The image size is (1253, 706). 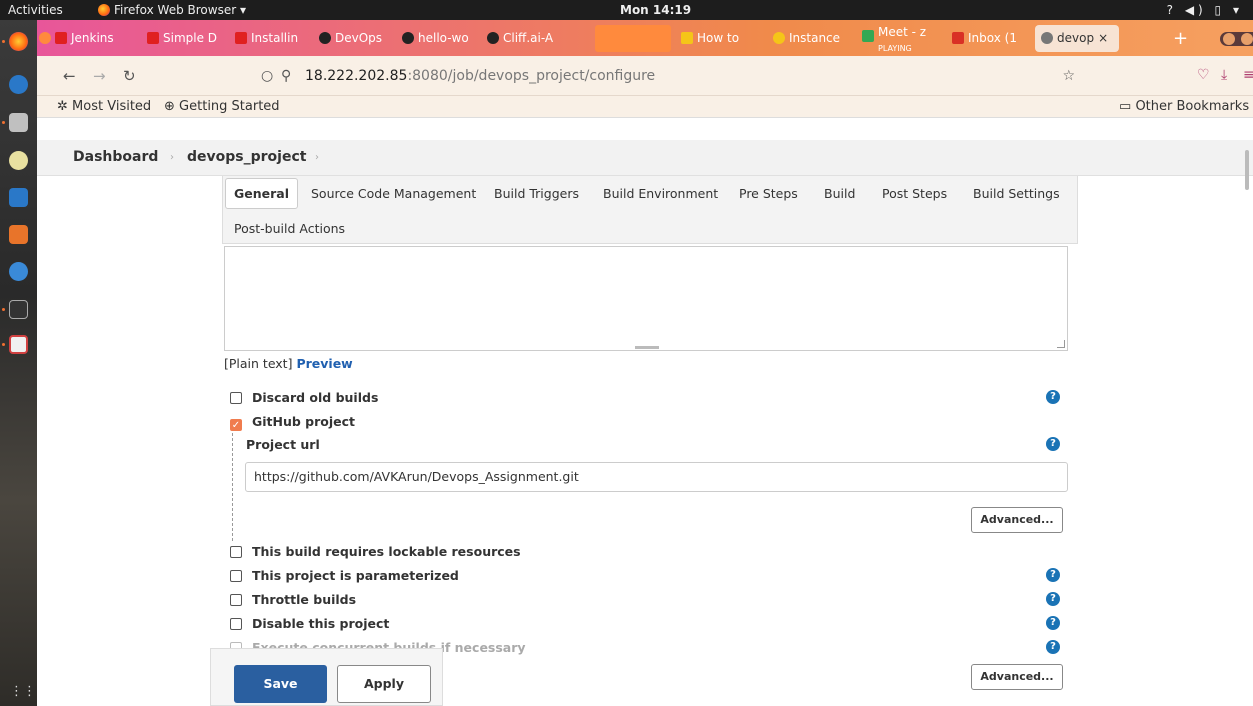 I want to click on youtube-icon, so click(x=241, y=38).